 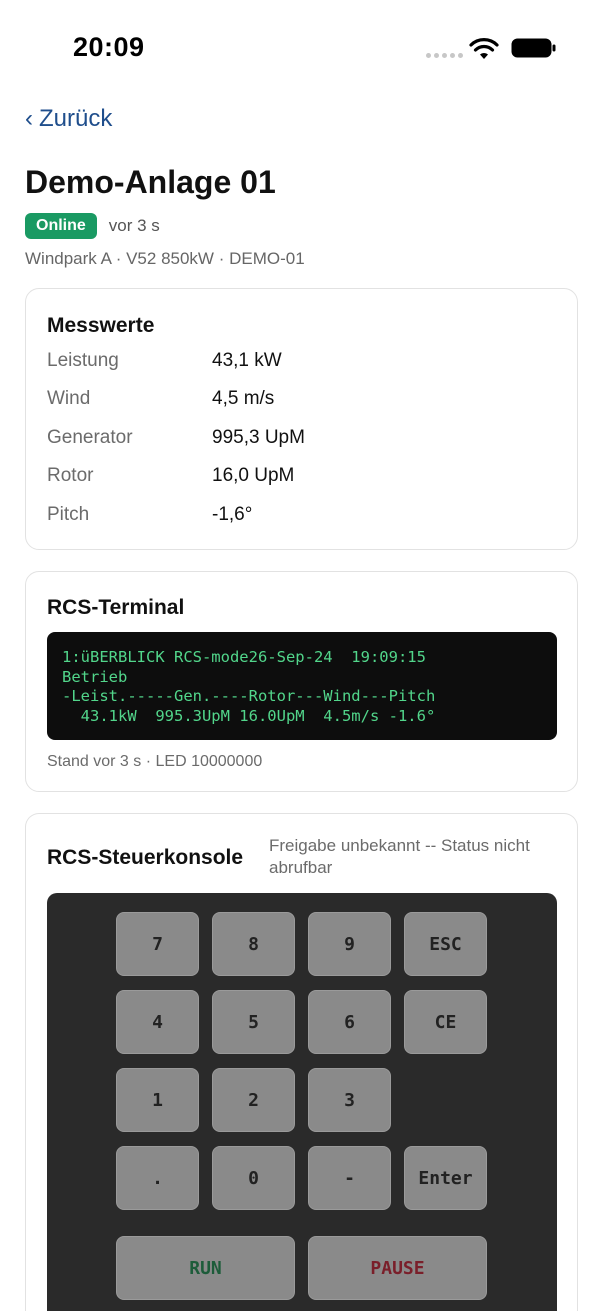 What do you see at coordinates (445, 1178) in the screenshot?
I see `key-enter: Enter` at bounding box center [445, 1178].